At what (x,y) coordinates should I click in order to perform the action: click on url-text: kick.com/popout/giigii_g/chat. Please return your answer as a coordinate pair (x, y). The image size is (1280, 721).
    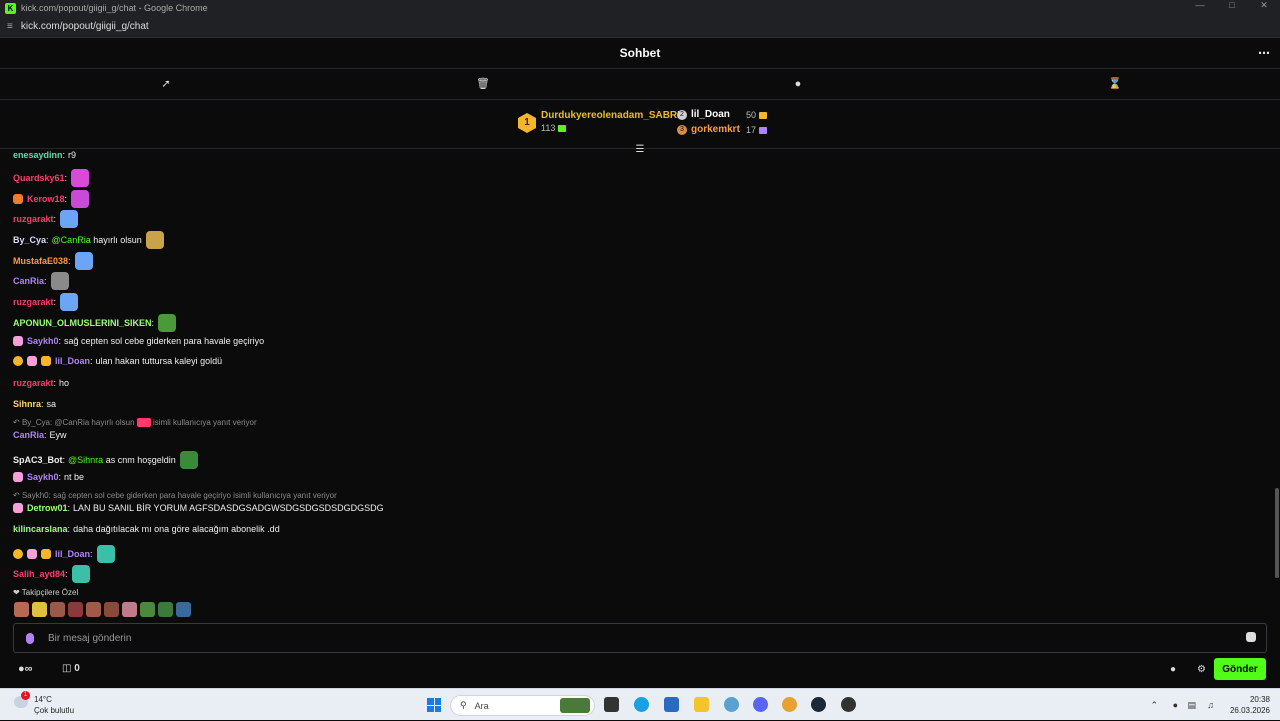
    Looking at the image, I should click on (85, 26).